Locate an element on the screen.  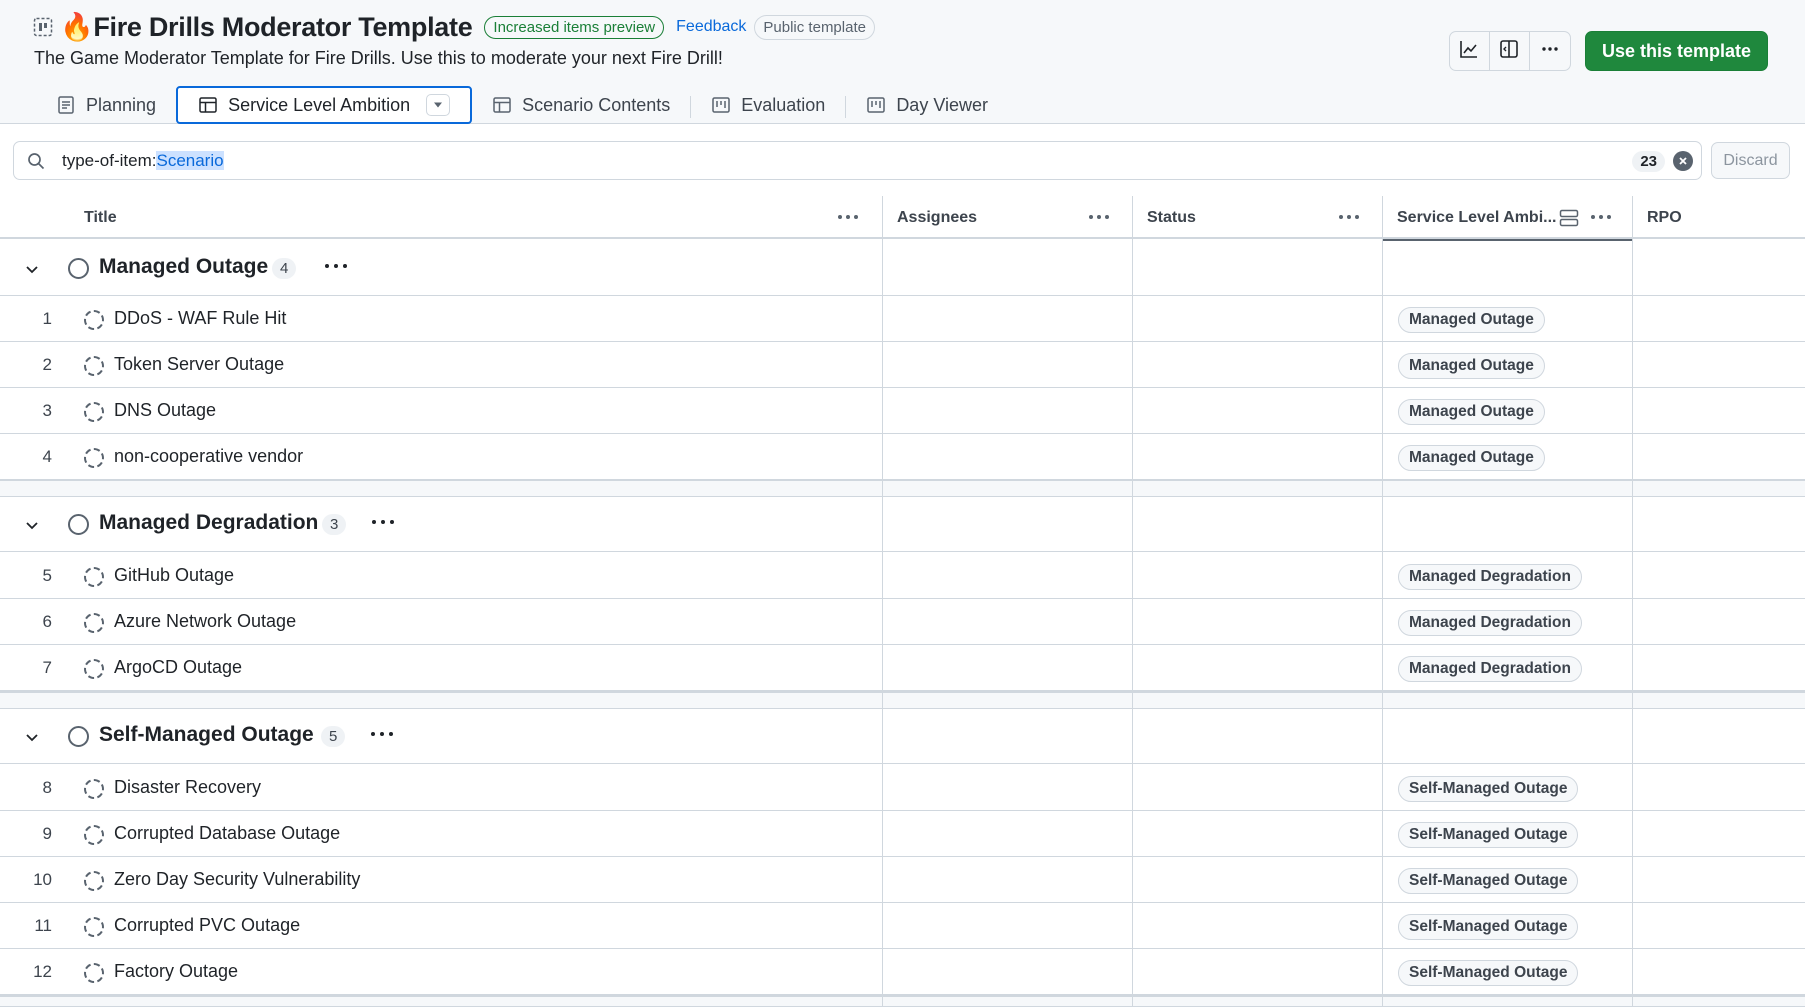
table-row: 7 ArgoCD Outage Managed Degradation is located at coordinates (902, 668).